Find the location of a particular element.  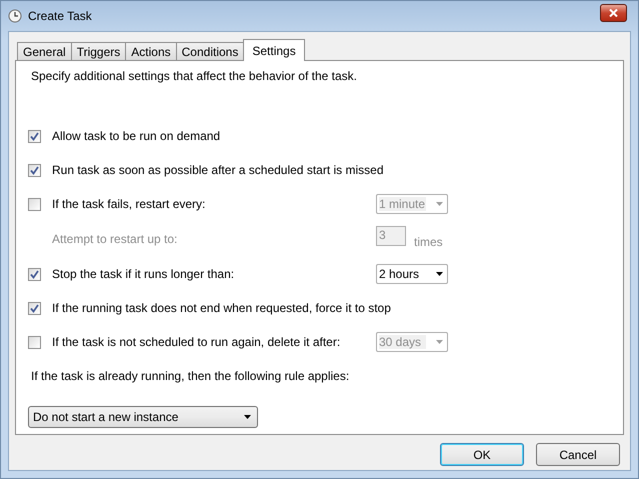

dialog-button: OK is located at coordinates (482, 454).